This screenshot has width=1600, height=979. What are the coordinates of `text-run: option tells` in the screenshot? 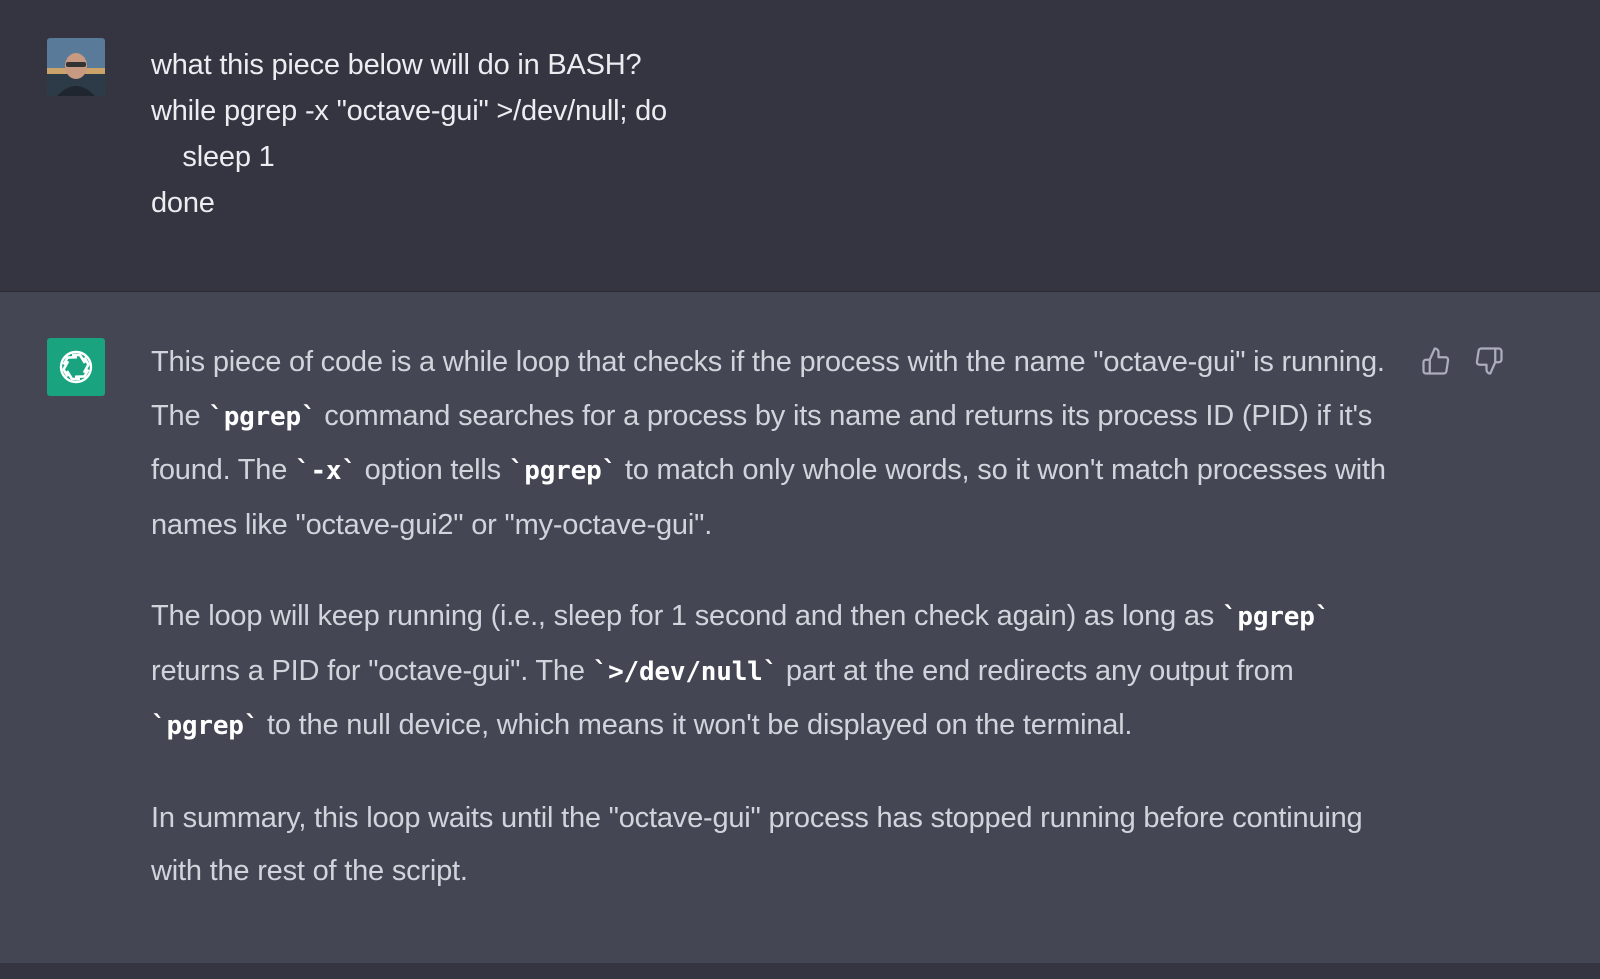 It's located at (432, 470).